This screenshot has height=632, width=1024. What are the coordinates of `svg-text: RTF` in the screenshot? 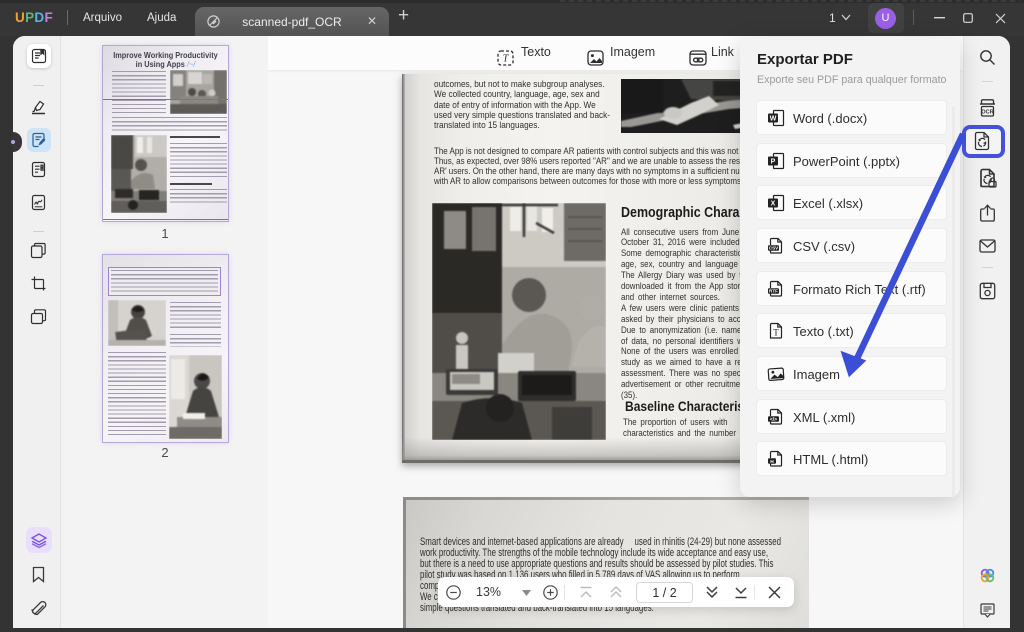 It's located at (773, 291).